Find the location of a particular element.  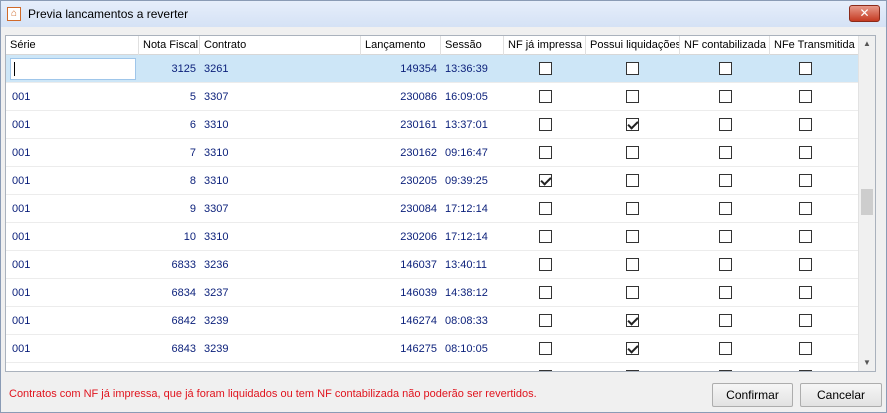

cell-nota-fiscal: 6842 is located at coordinates (183, 321).